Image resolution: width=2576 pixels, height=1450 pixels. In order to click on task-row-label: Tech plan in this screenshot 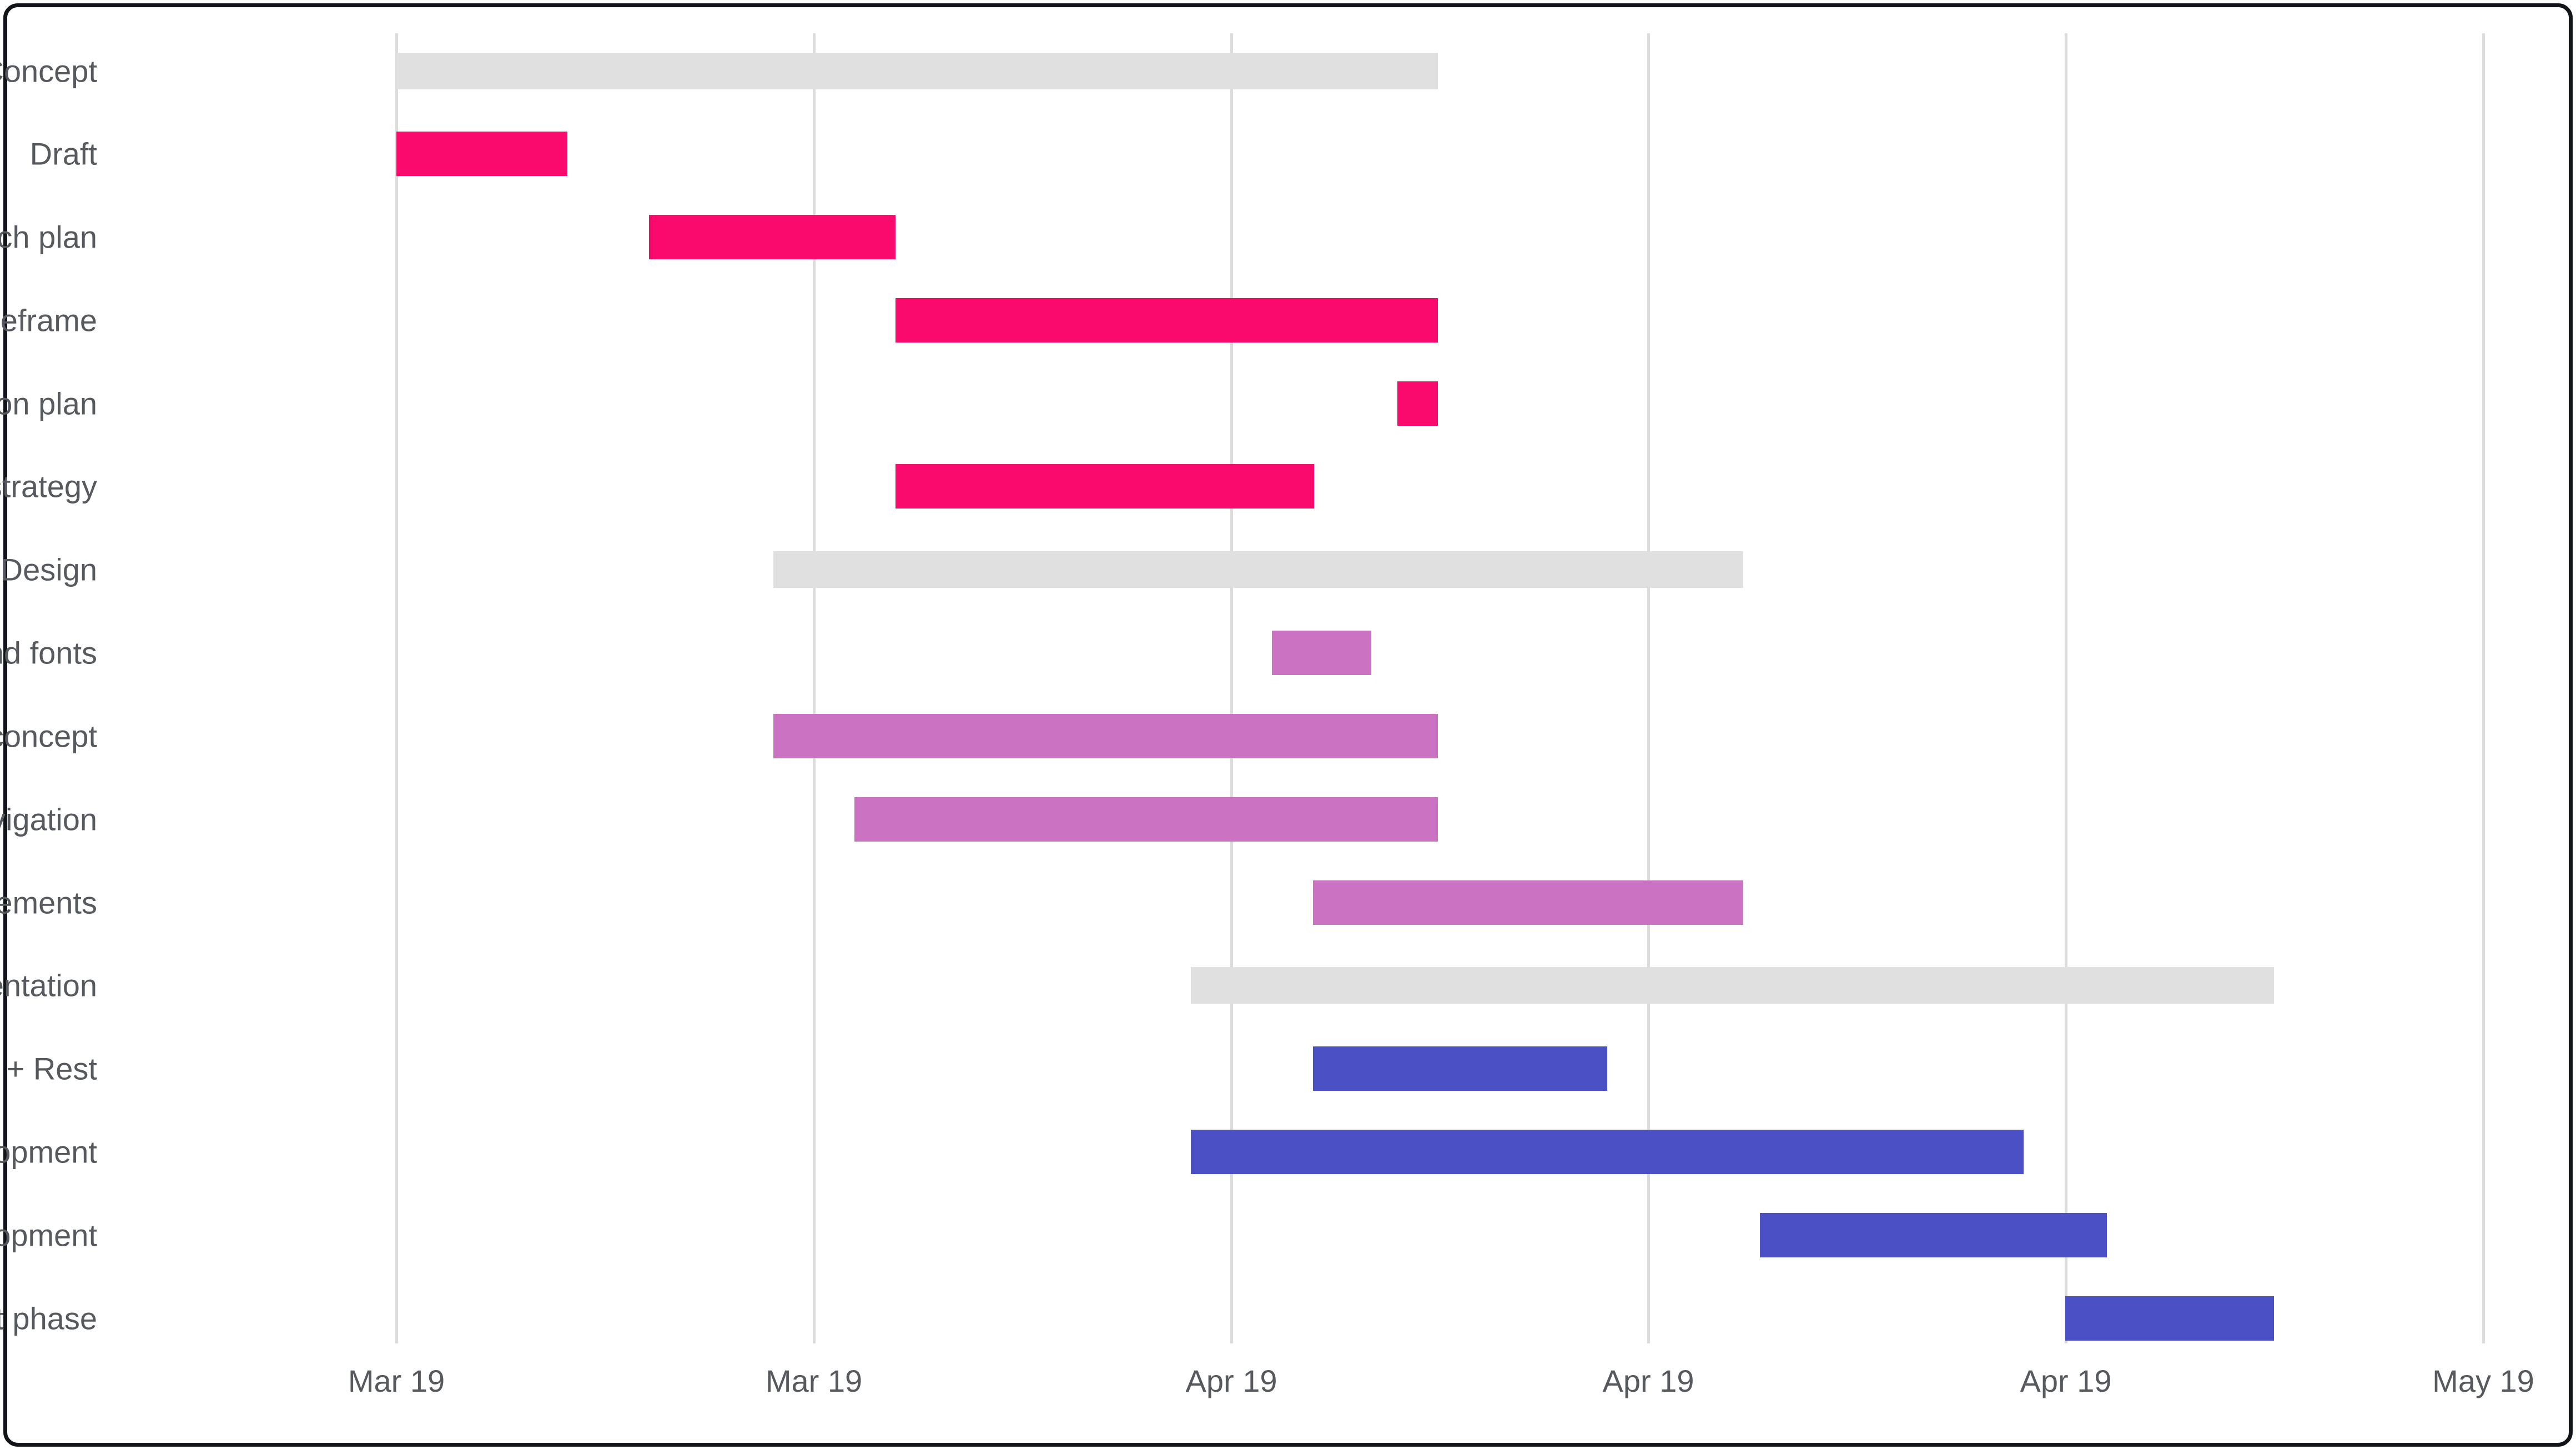, I will do `click(48, 237)`.